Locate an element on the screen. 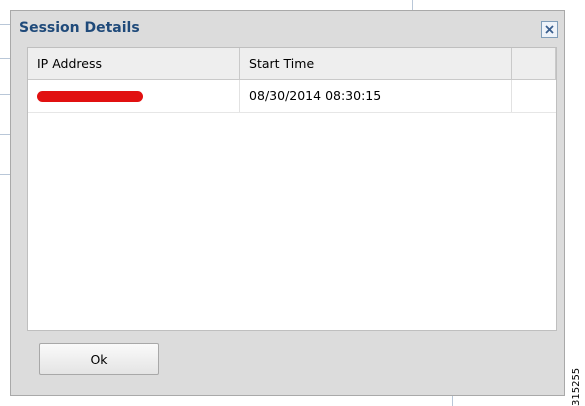  spacer-cell is located at coordinates (533, 96).